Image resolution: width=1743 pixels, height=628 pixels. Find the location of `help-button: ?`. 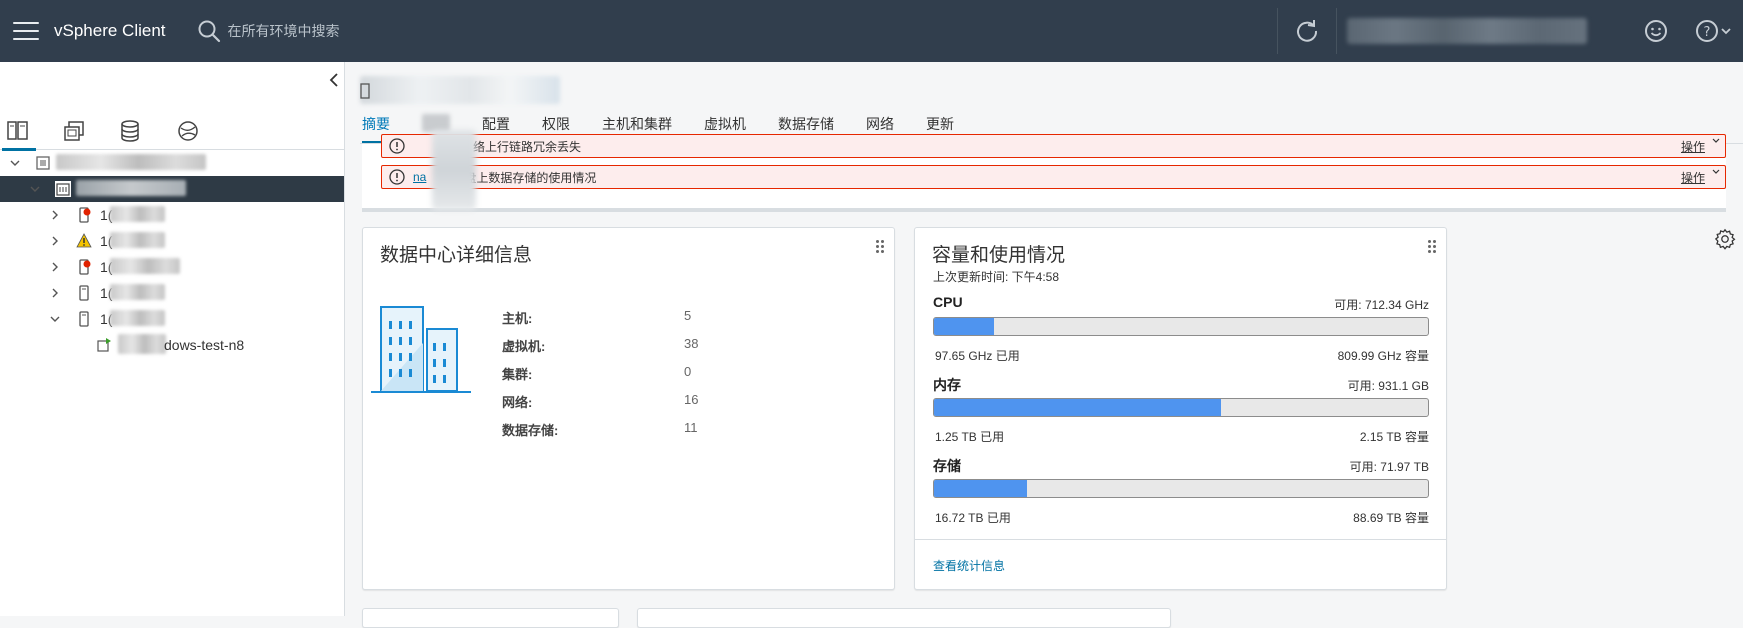

help-button: ? is located at coordinates (1714, 31).